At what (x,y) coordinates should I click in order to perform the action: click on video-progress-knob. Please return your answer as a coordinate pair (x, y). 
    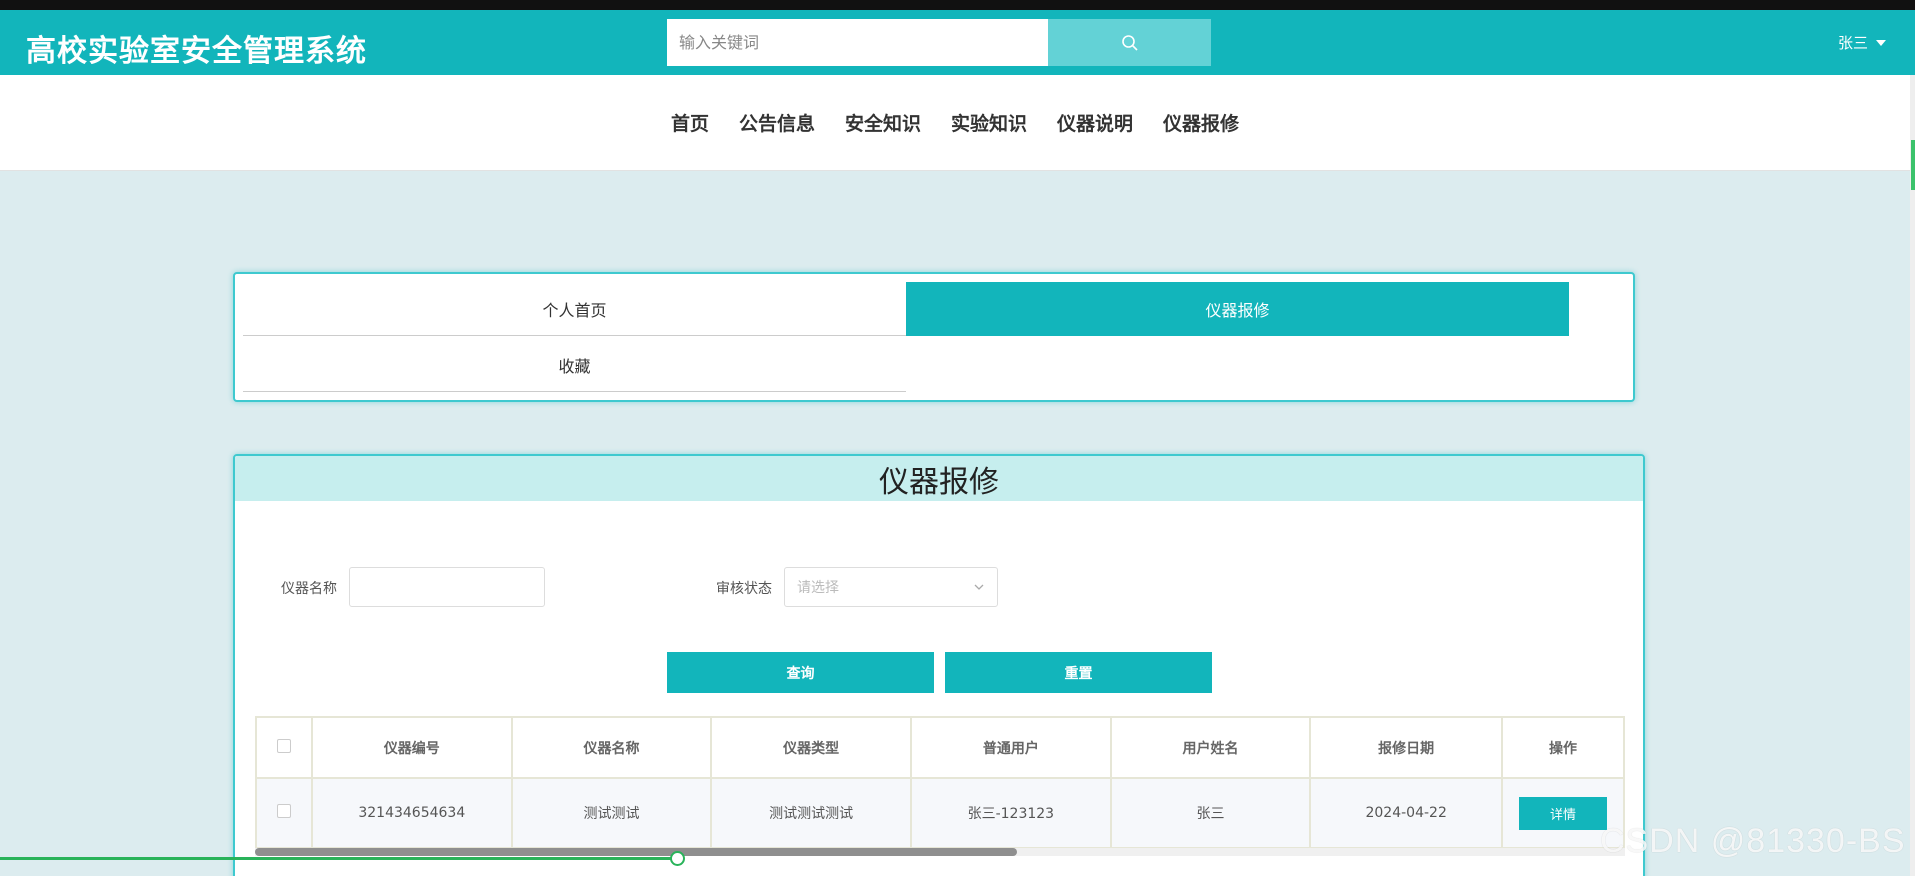
    Looking at the image, I should click on (677, 858).